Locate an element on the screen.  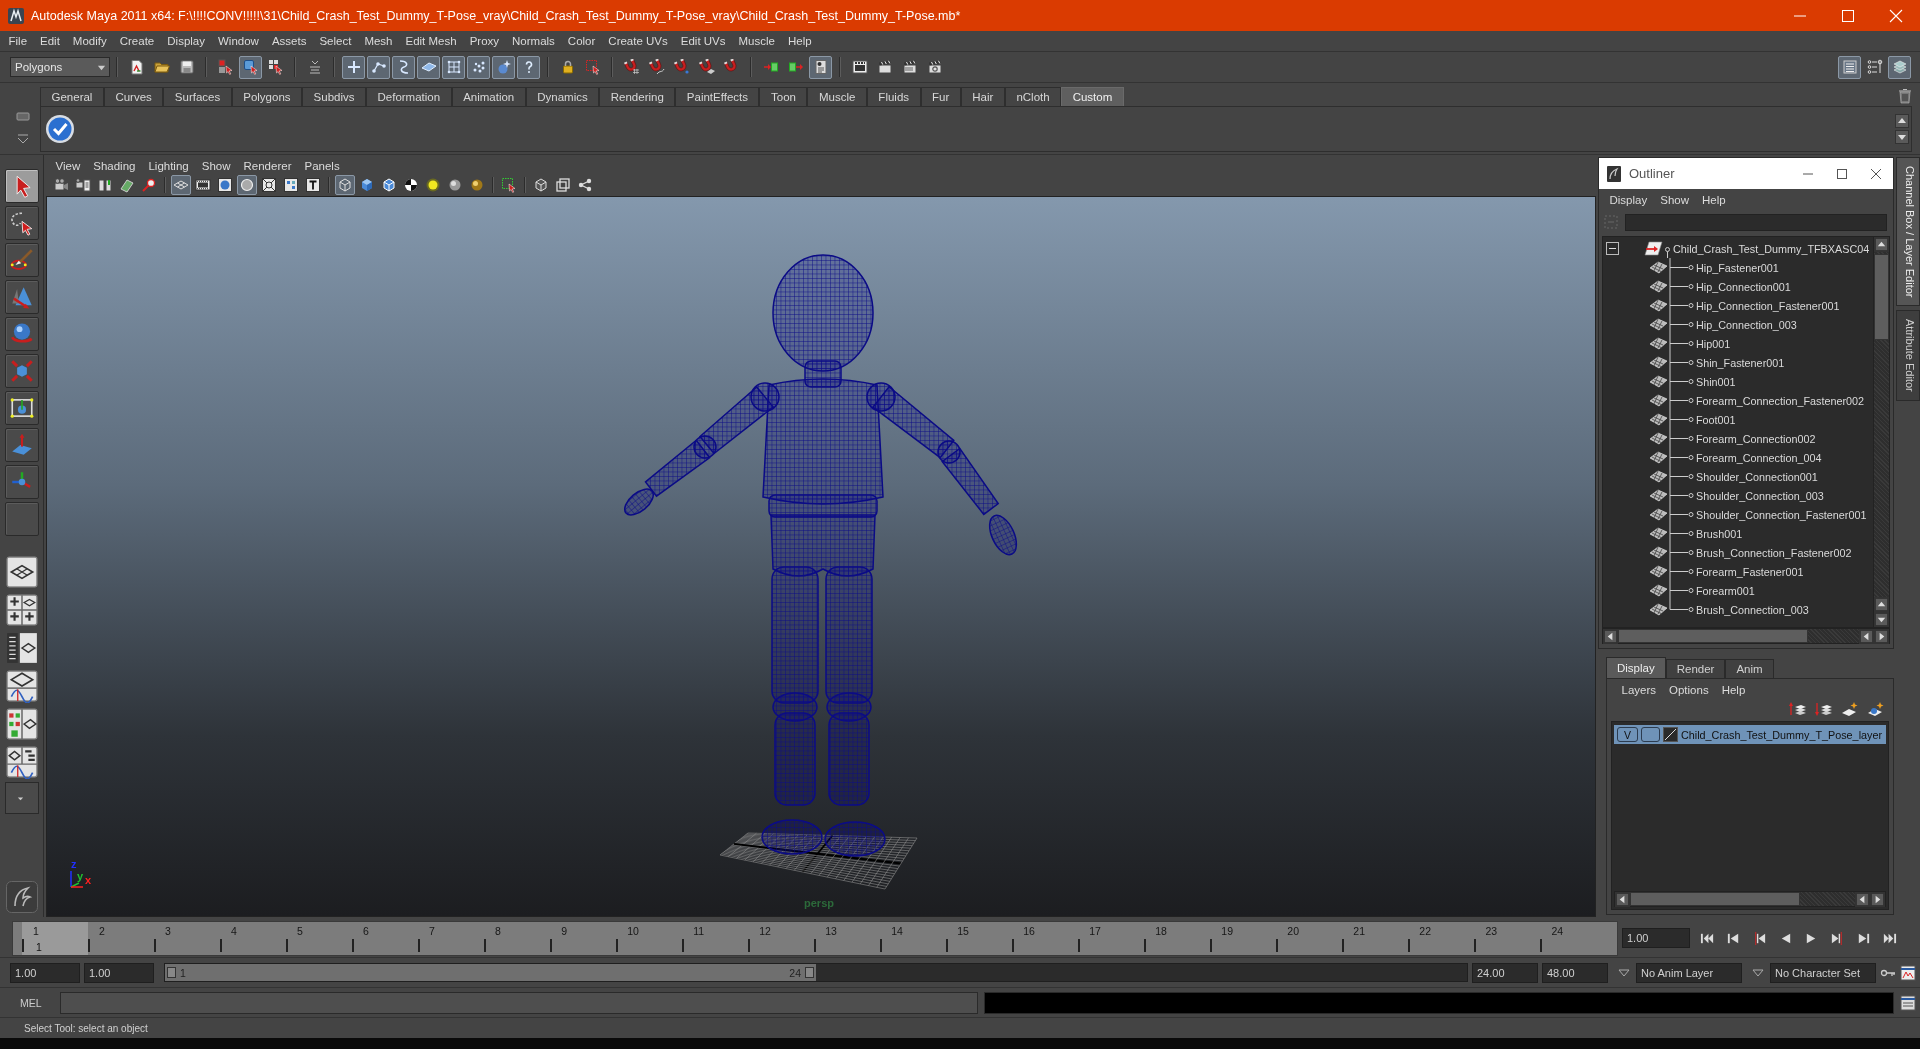
side-tab: Attribute Editor is located at coordinates (1908, 356).